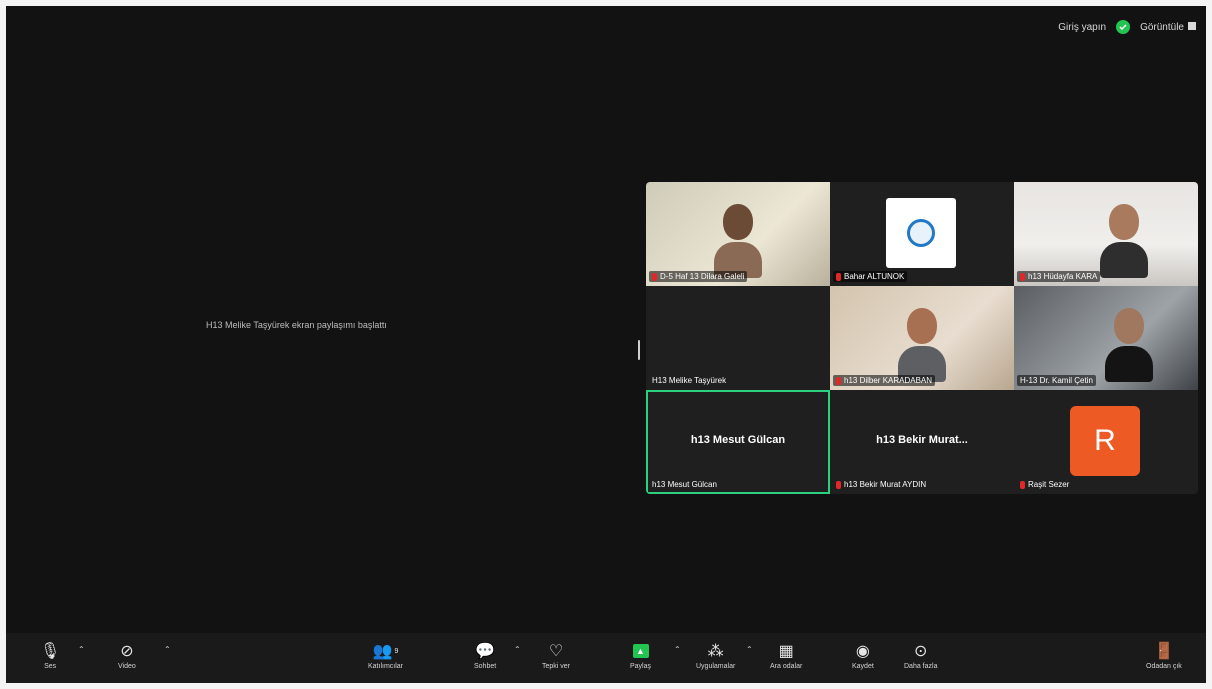 Image resolution: width=1212 pixels, height=689 pixels. I want to click on participant-name-tag: h13 Dilber KARADABAN, so click(884, 380).